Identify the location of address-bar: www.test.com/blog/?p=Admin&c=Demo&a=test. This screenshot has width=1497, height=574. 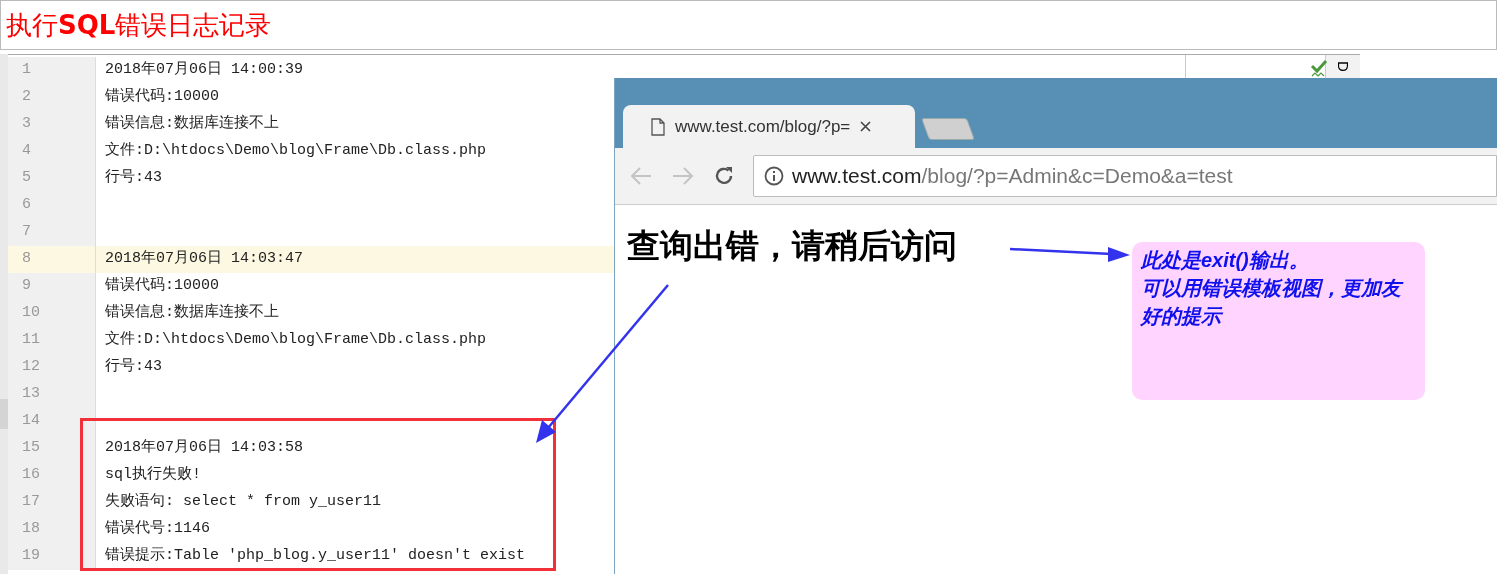
(1125, 176).